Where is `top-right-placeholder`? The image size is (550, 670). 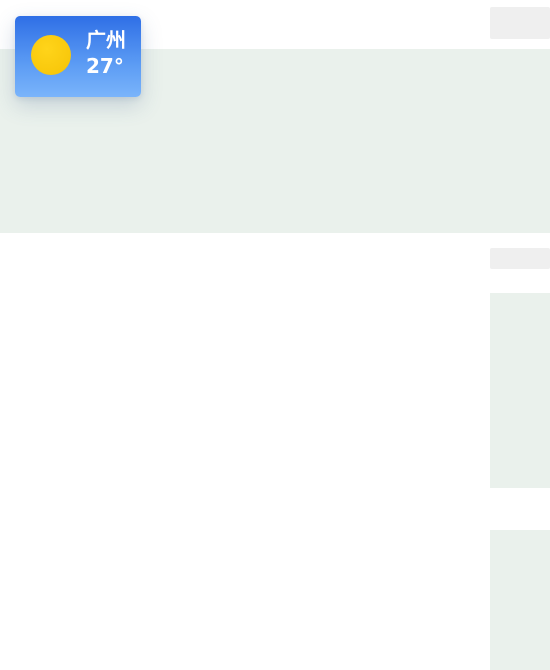 top-right-placeholder is located at coordinates (520, 23).